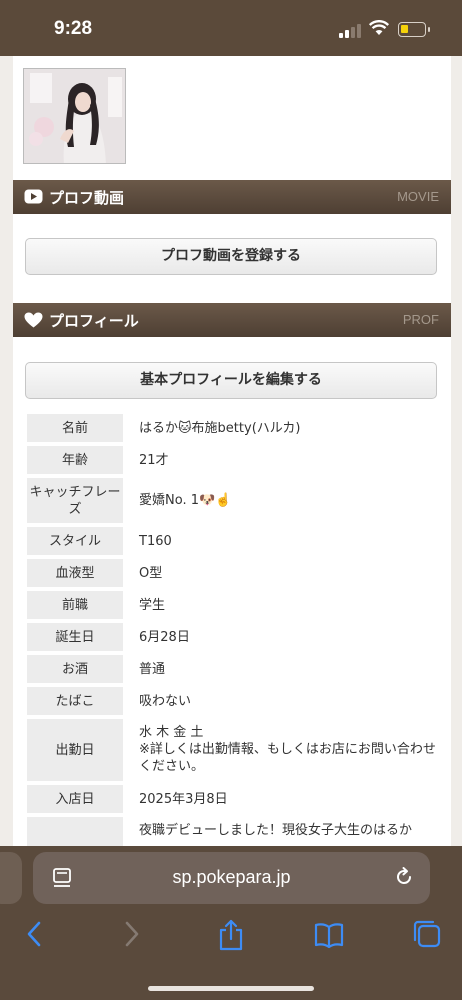 The height and width of the screenshot is (1000, 462). Describe the element at coordinates (75, 799) in the screenshot. I see `profile-label: 入店日` at that location.